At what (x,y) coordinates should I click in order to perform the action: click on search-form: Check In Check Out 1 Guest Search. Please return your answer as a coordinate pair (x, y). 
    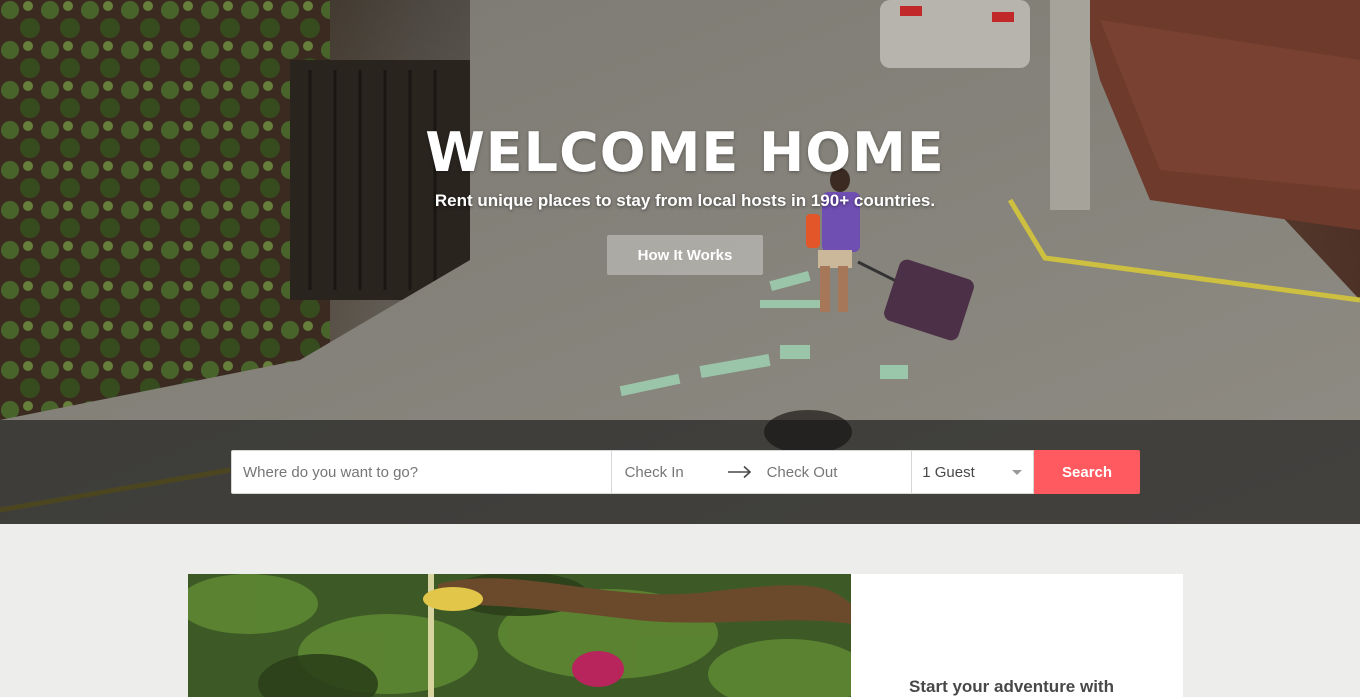
    Looking at the image, I should click on (685, 472).